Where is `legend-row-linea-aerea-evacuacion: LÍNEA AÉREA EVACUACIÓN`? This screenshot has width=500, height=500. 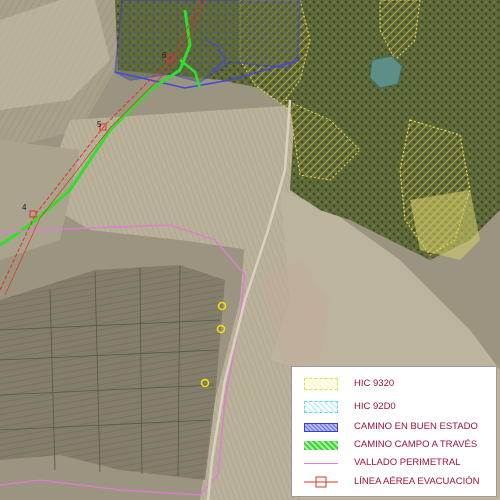 legend-row-linea-aerea-evacuacion: LÍNEA AÉREA EVACUACIÓN is located at coordinates (395, 483).